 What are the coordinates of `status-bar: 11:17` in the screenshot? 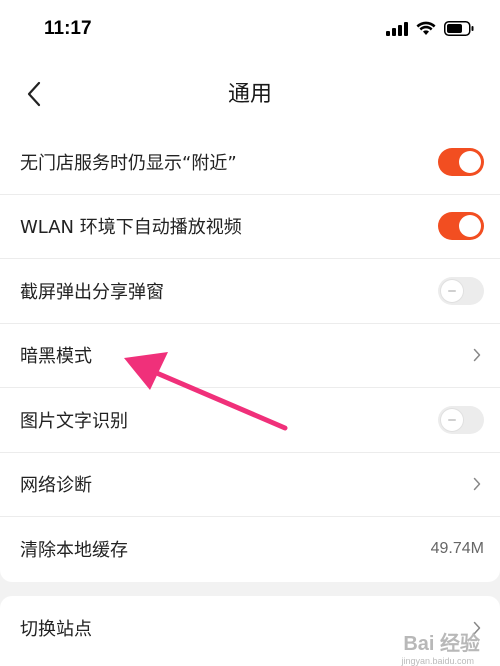 It's located at (250, 31).